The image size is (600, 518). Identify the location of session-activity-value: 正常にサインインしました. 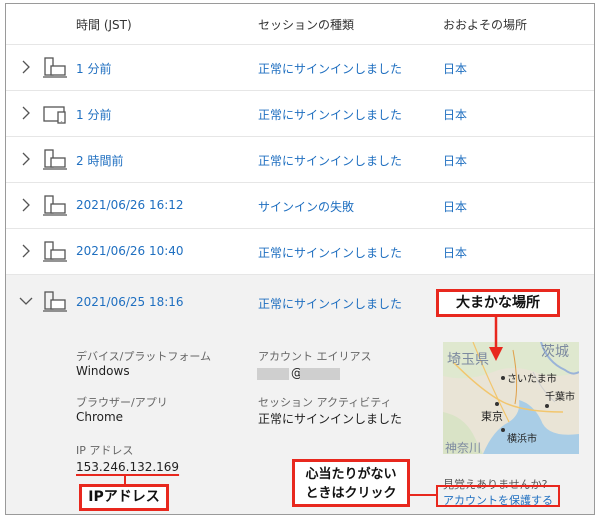
(330, 419).